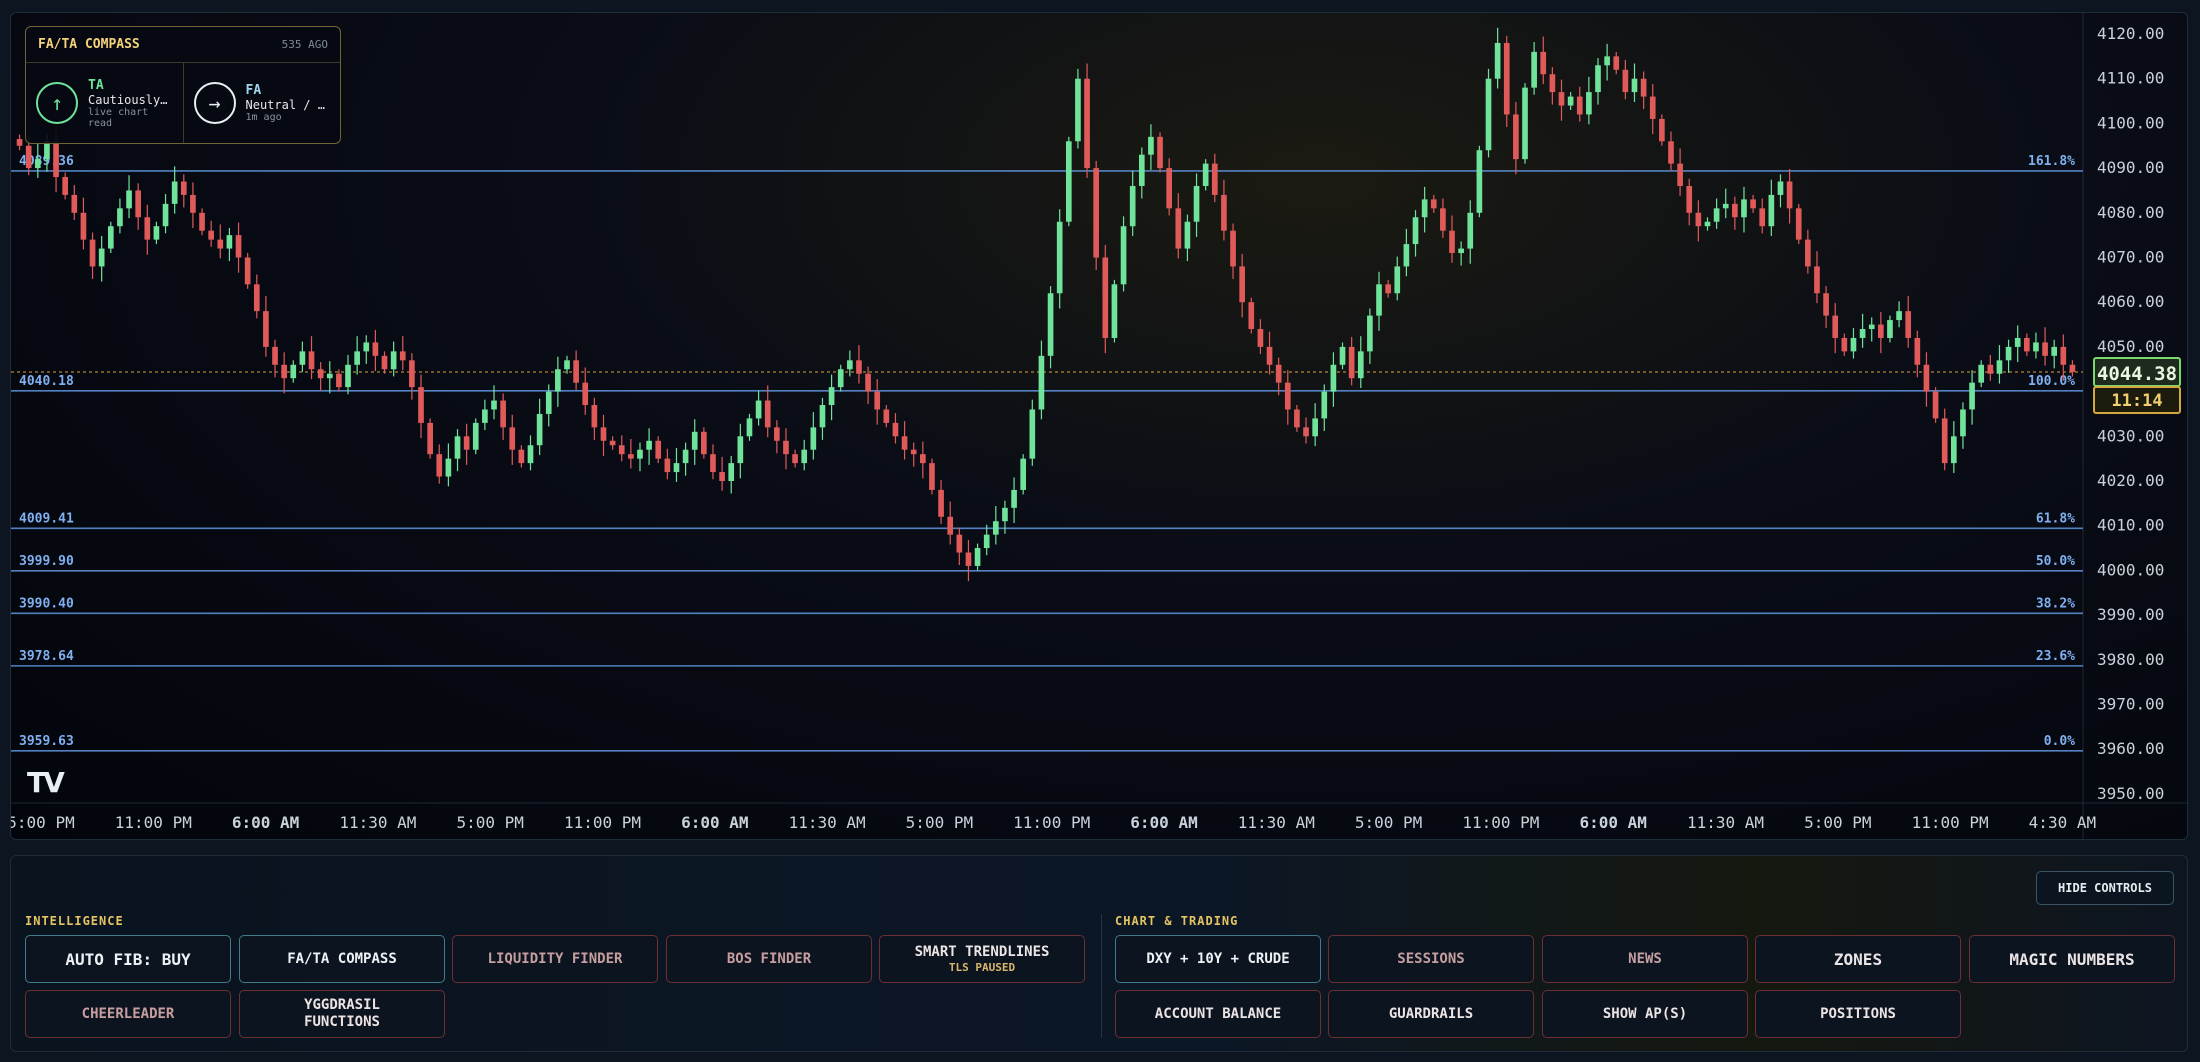  I want to click on time-tick-label: 11:30 AM, so click(1276, 822).